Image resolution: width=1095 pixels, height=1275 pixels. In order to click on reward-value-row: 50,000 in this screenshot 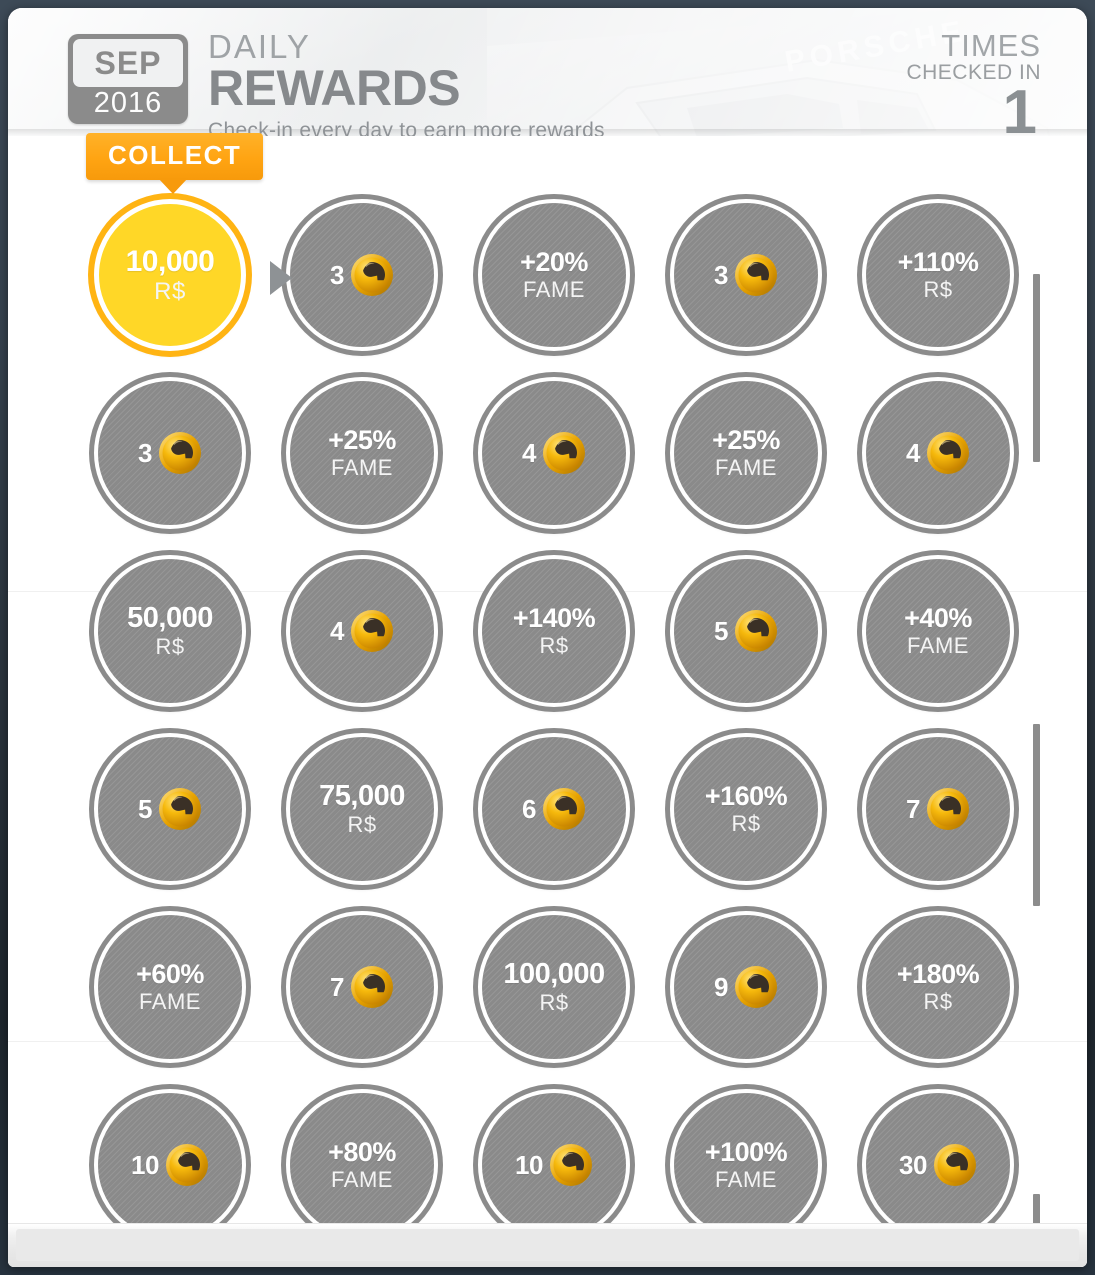, I will do `click(170, 618)`.